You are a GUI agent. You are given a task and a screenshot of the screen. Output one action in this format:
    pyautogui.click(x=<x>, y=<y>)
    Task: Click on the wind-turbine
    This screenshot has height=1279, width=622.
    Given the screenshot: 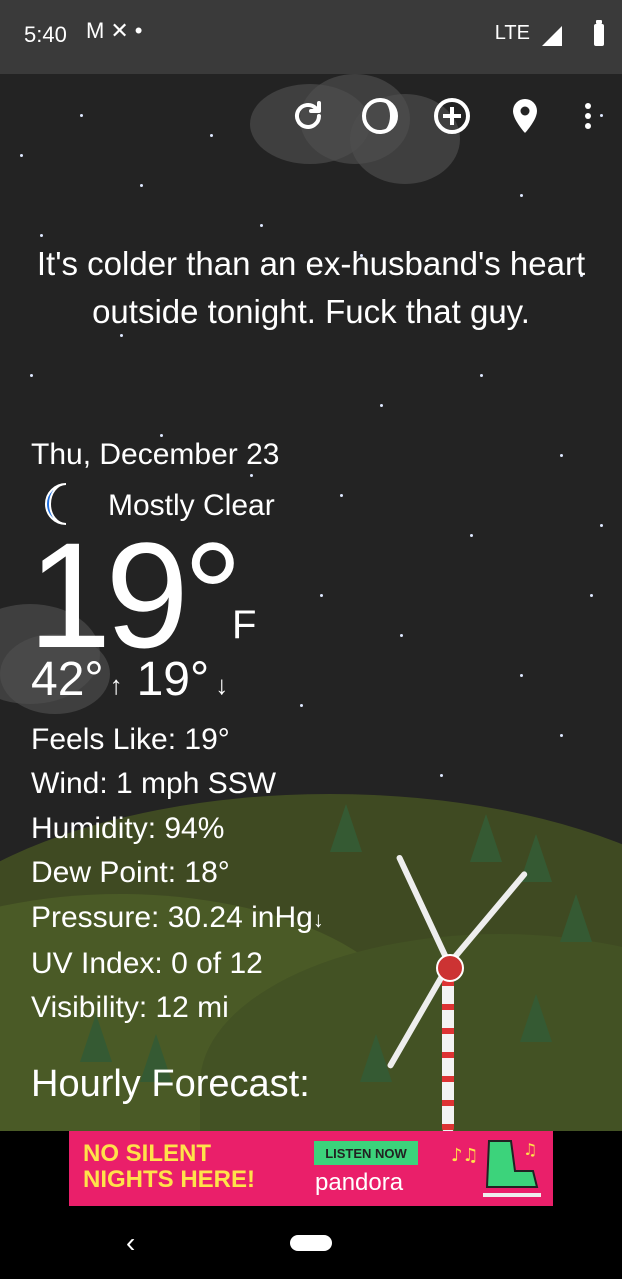 What is the action you would take?
    pyautogui.click(x=448, y=1046)
    